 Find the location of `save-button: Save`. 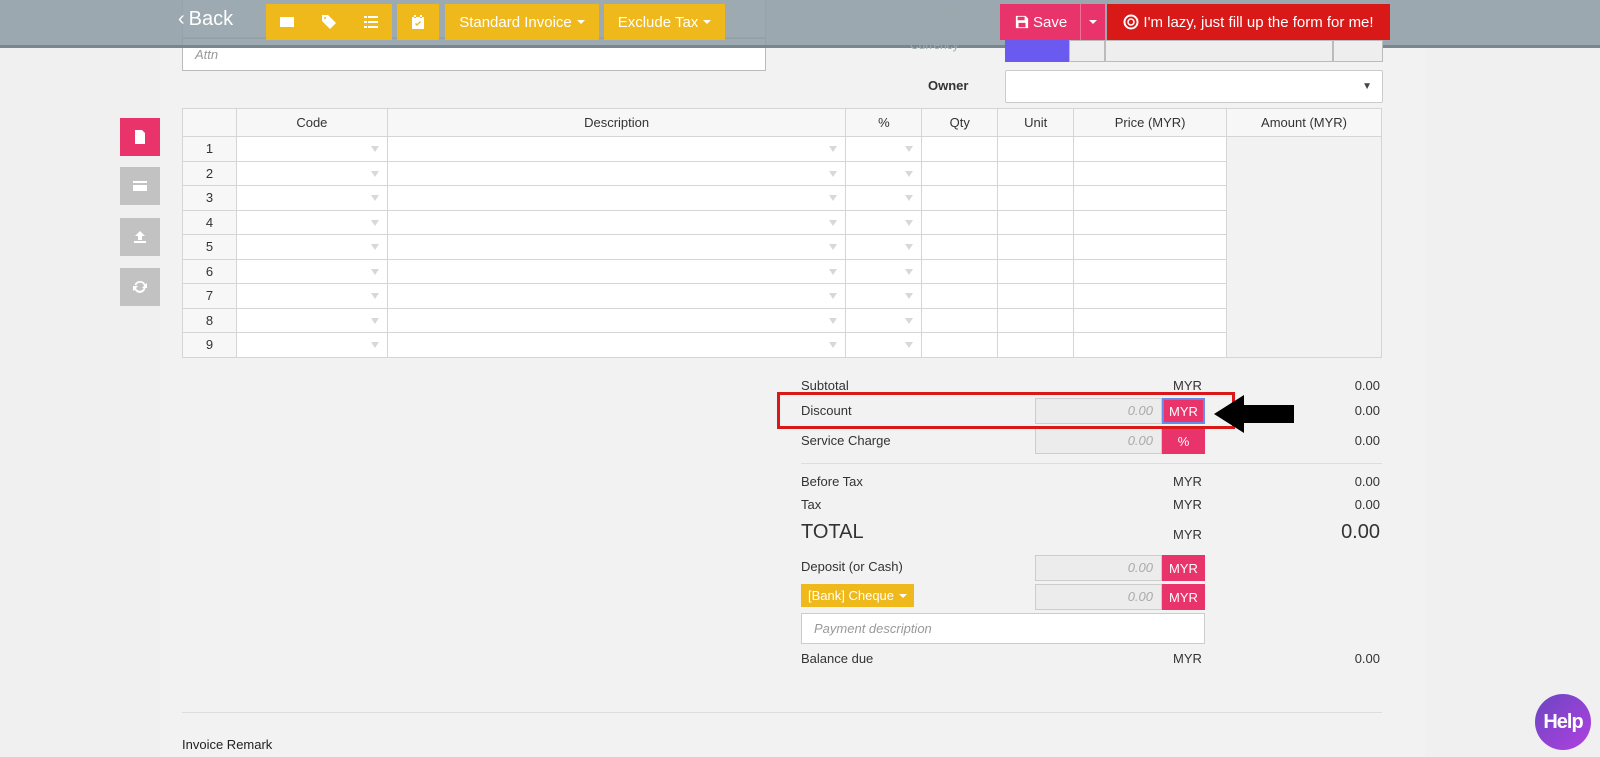

save-button: Save is located at coordinates (1052, 22).